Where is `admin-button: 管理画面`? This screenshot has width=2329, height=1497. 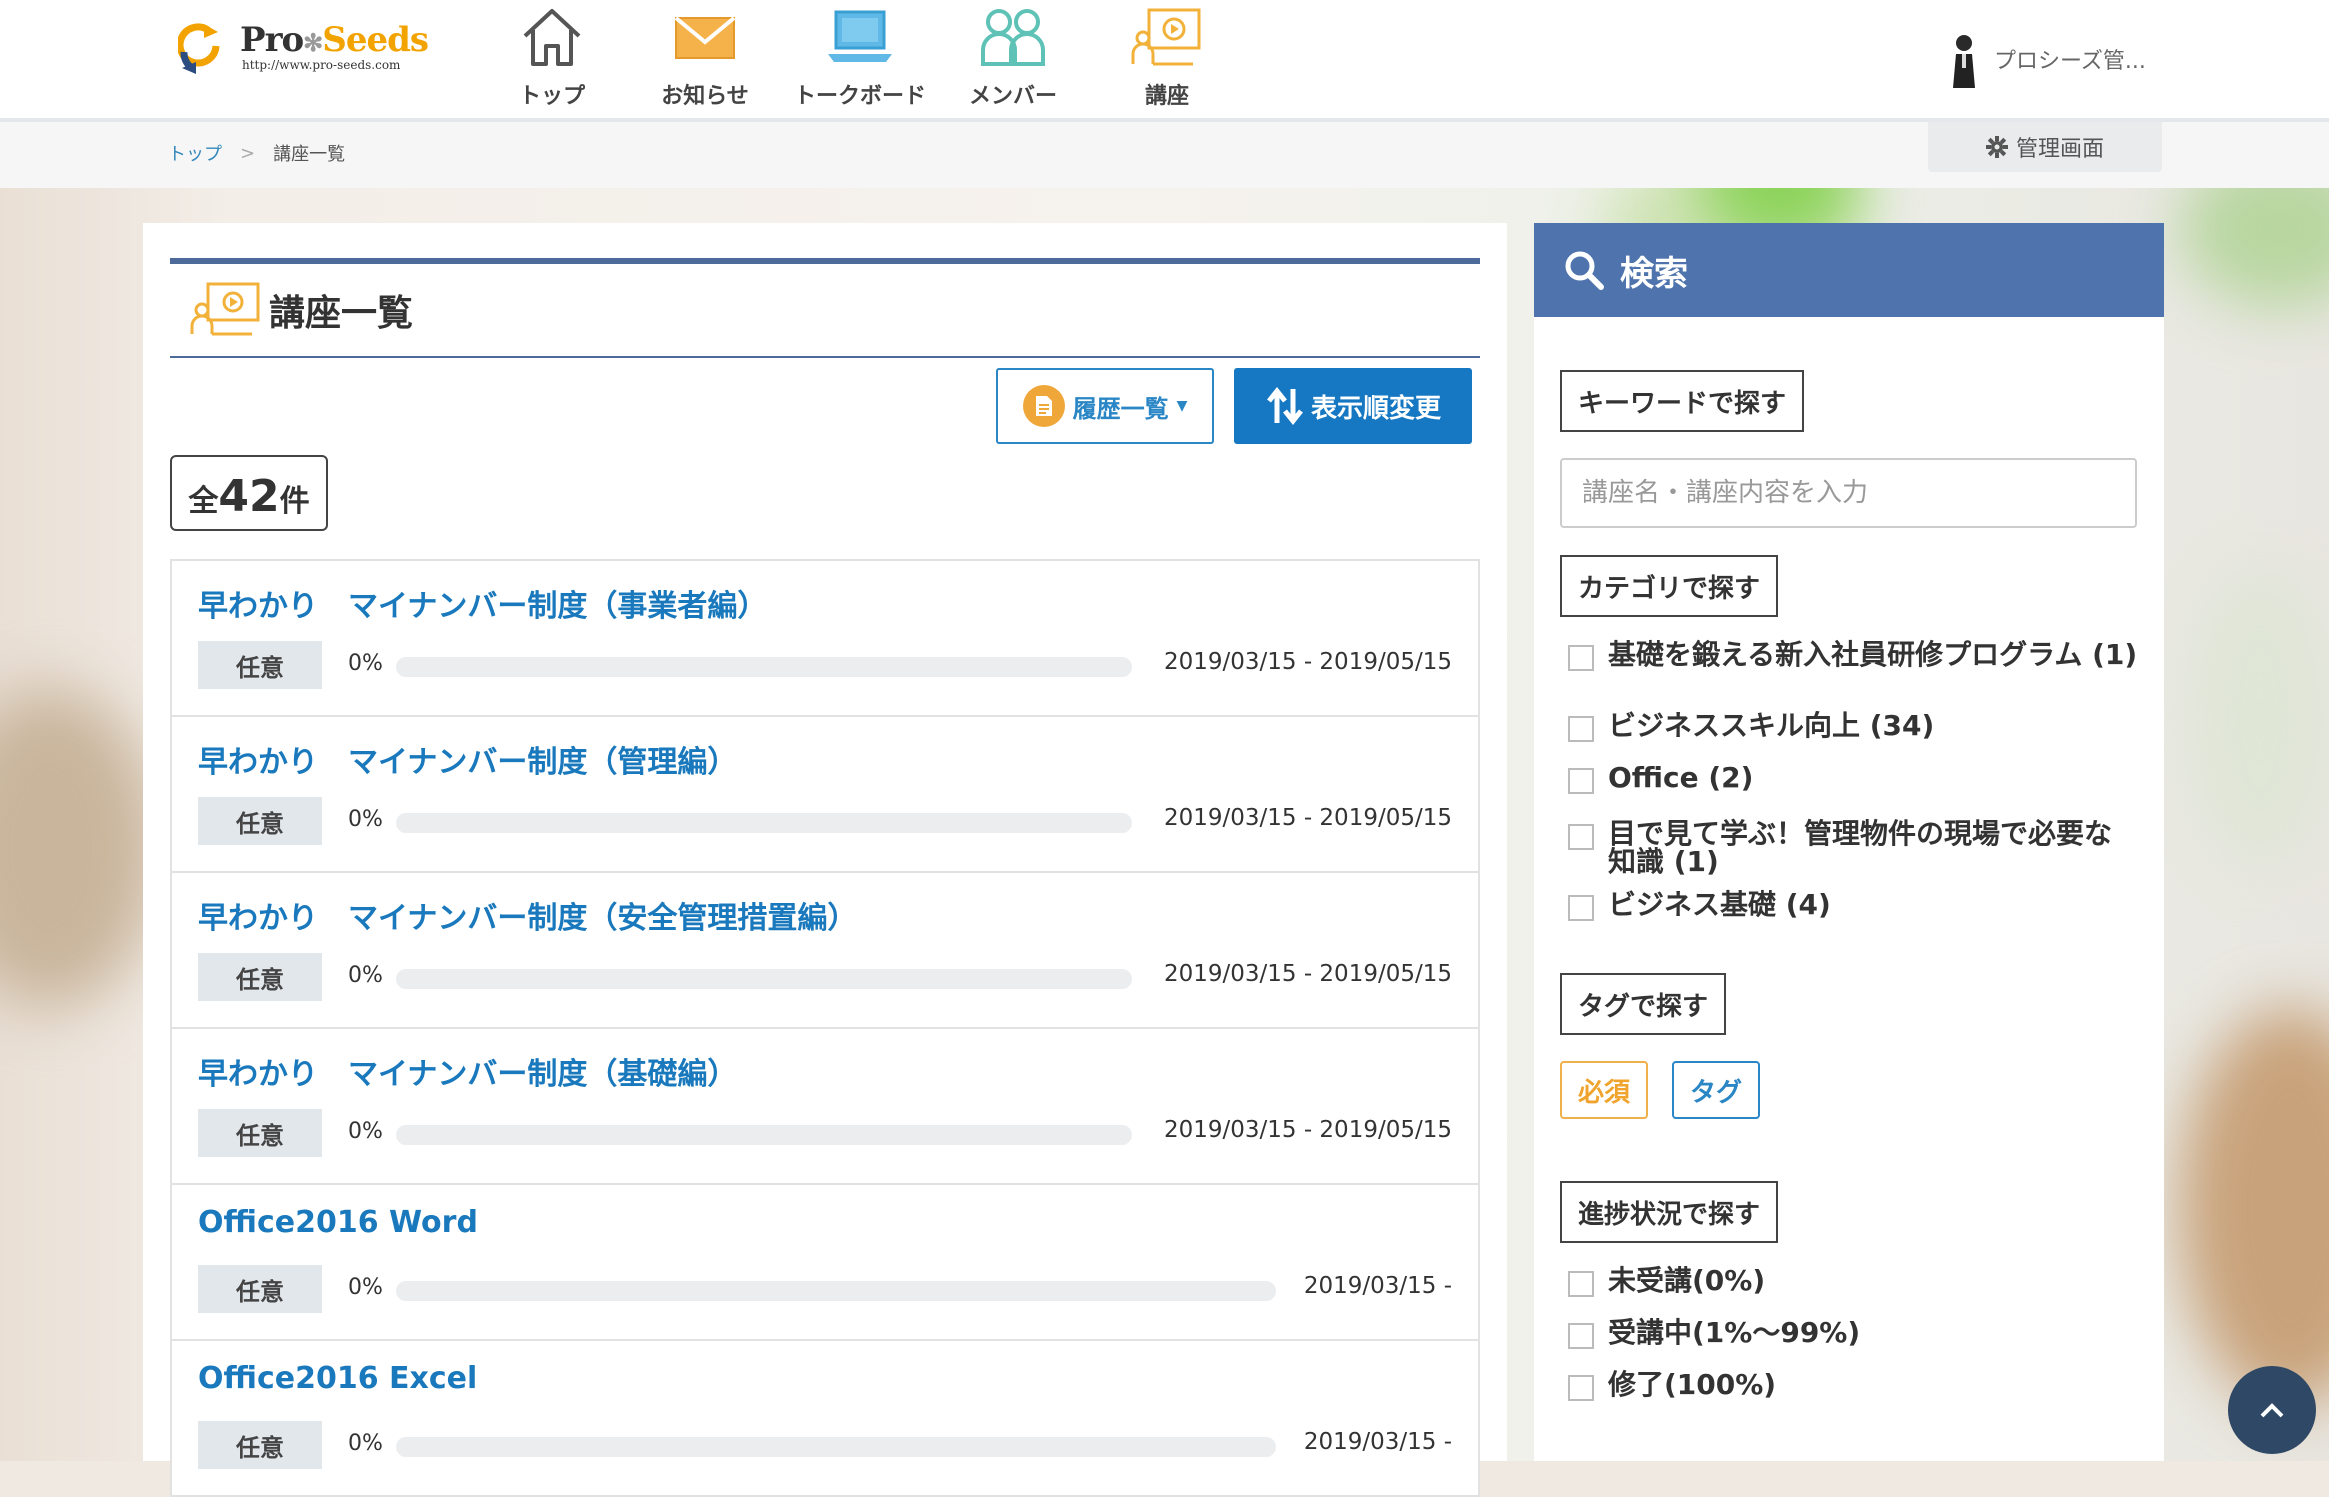 admin-button: 管理画面 is located at coordinates (2045, 147).